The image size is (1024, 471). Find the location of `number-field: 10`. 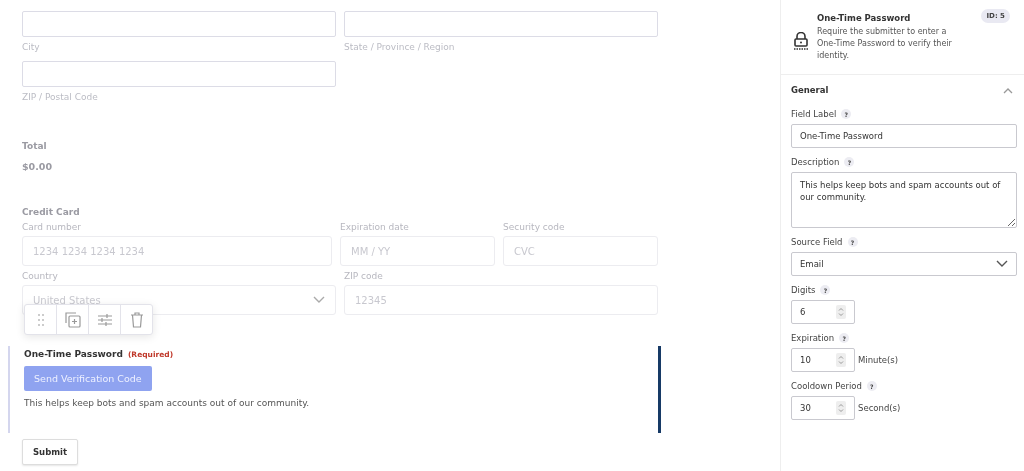

number-field: 10 is located at coordinates (823, 360).